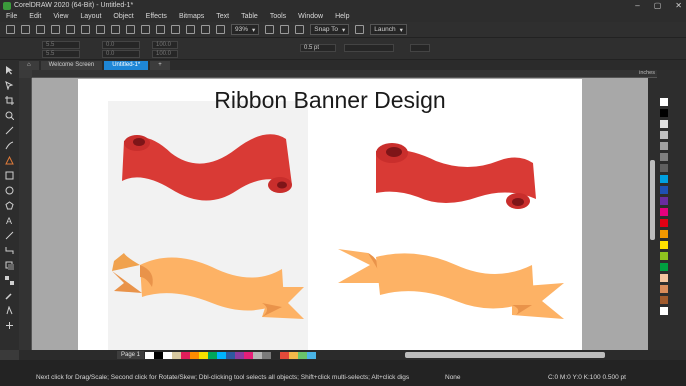 The image size is (686, 386). What do you see at coordinates (160, 65) in the screenshot?
I see `new-tab-icon: +` at bounding box center [160, 65].